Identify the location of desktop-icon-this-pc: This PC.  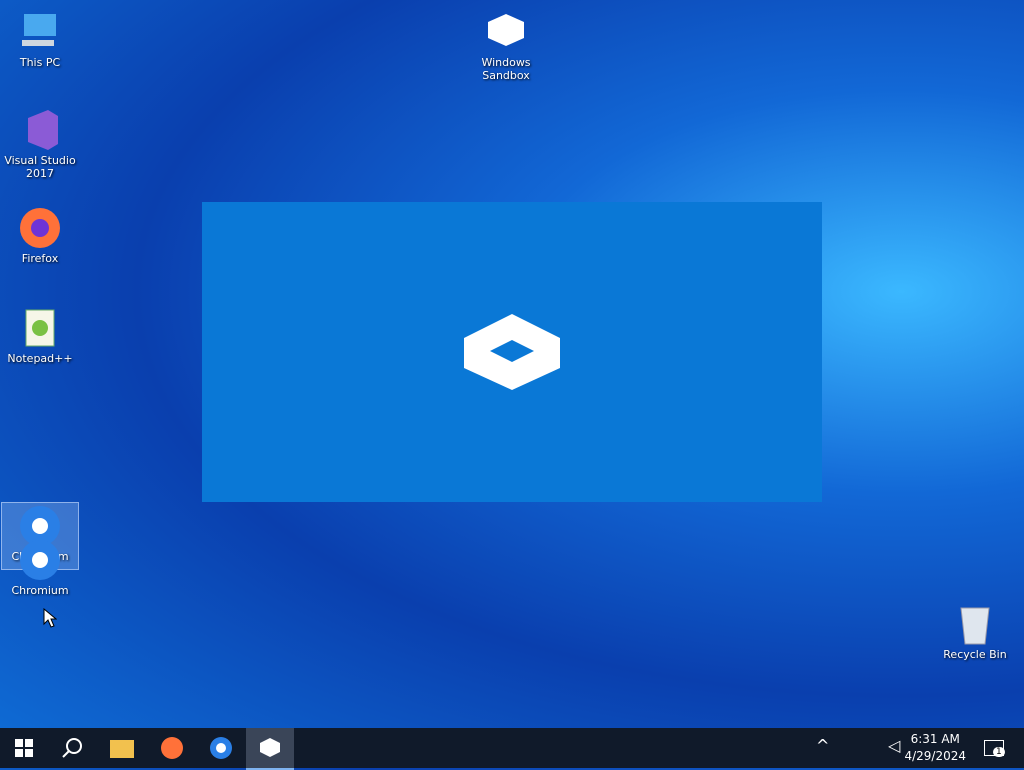
(40, 39).